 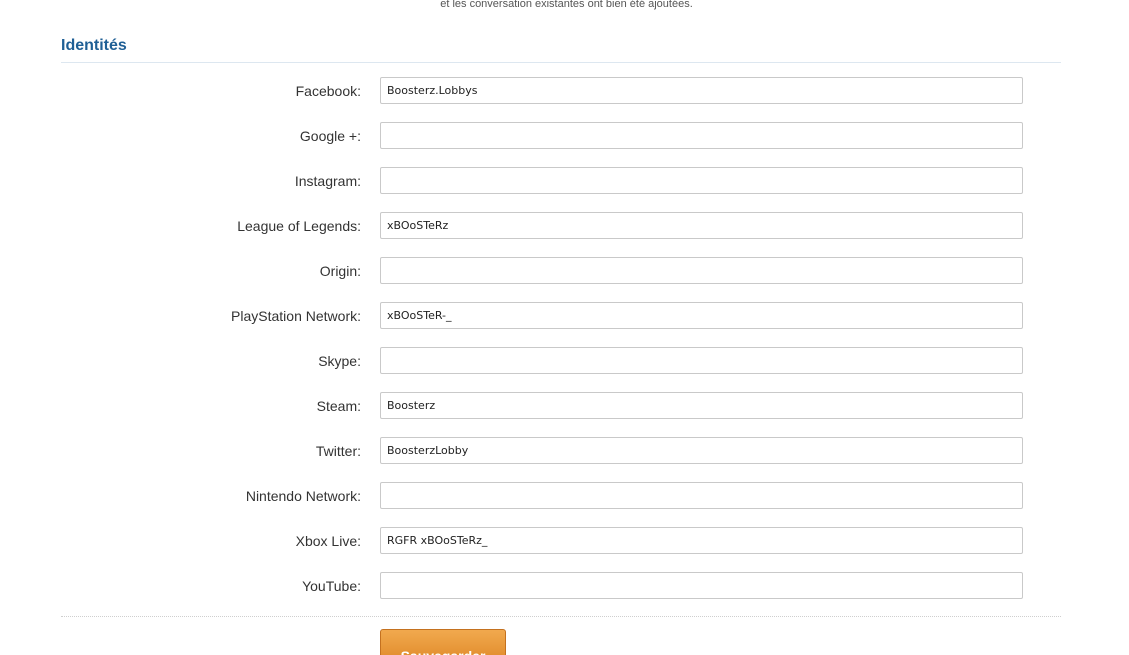 I want to click on field-row-xbox-live: Xbox Live:, so click(x=564, y=541).